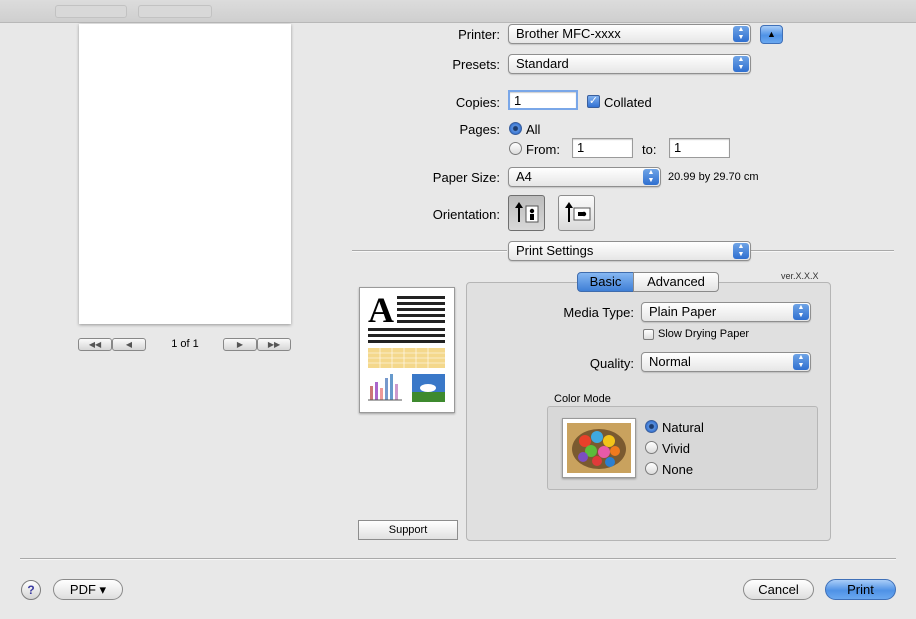 The height and width of the screenshot is (619, 916). I want to click on svg-text: A, so click(381, 310).